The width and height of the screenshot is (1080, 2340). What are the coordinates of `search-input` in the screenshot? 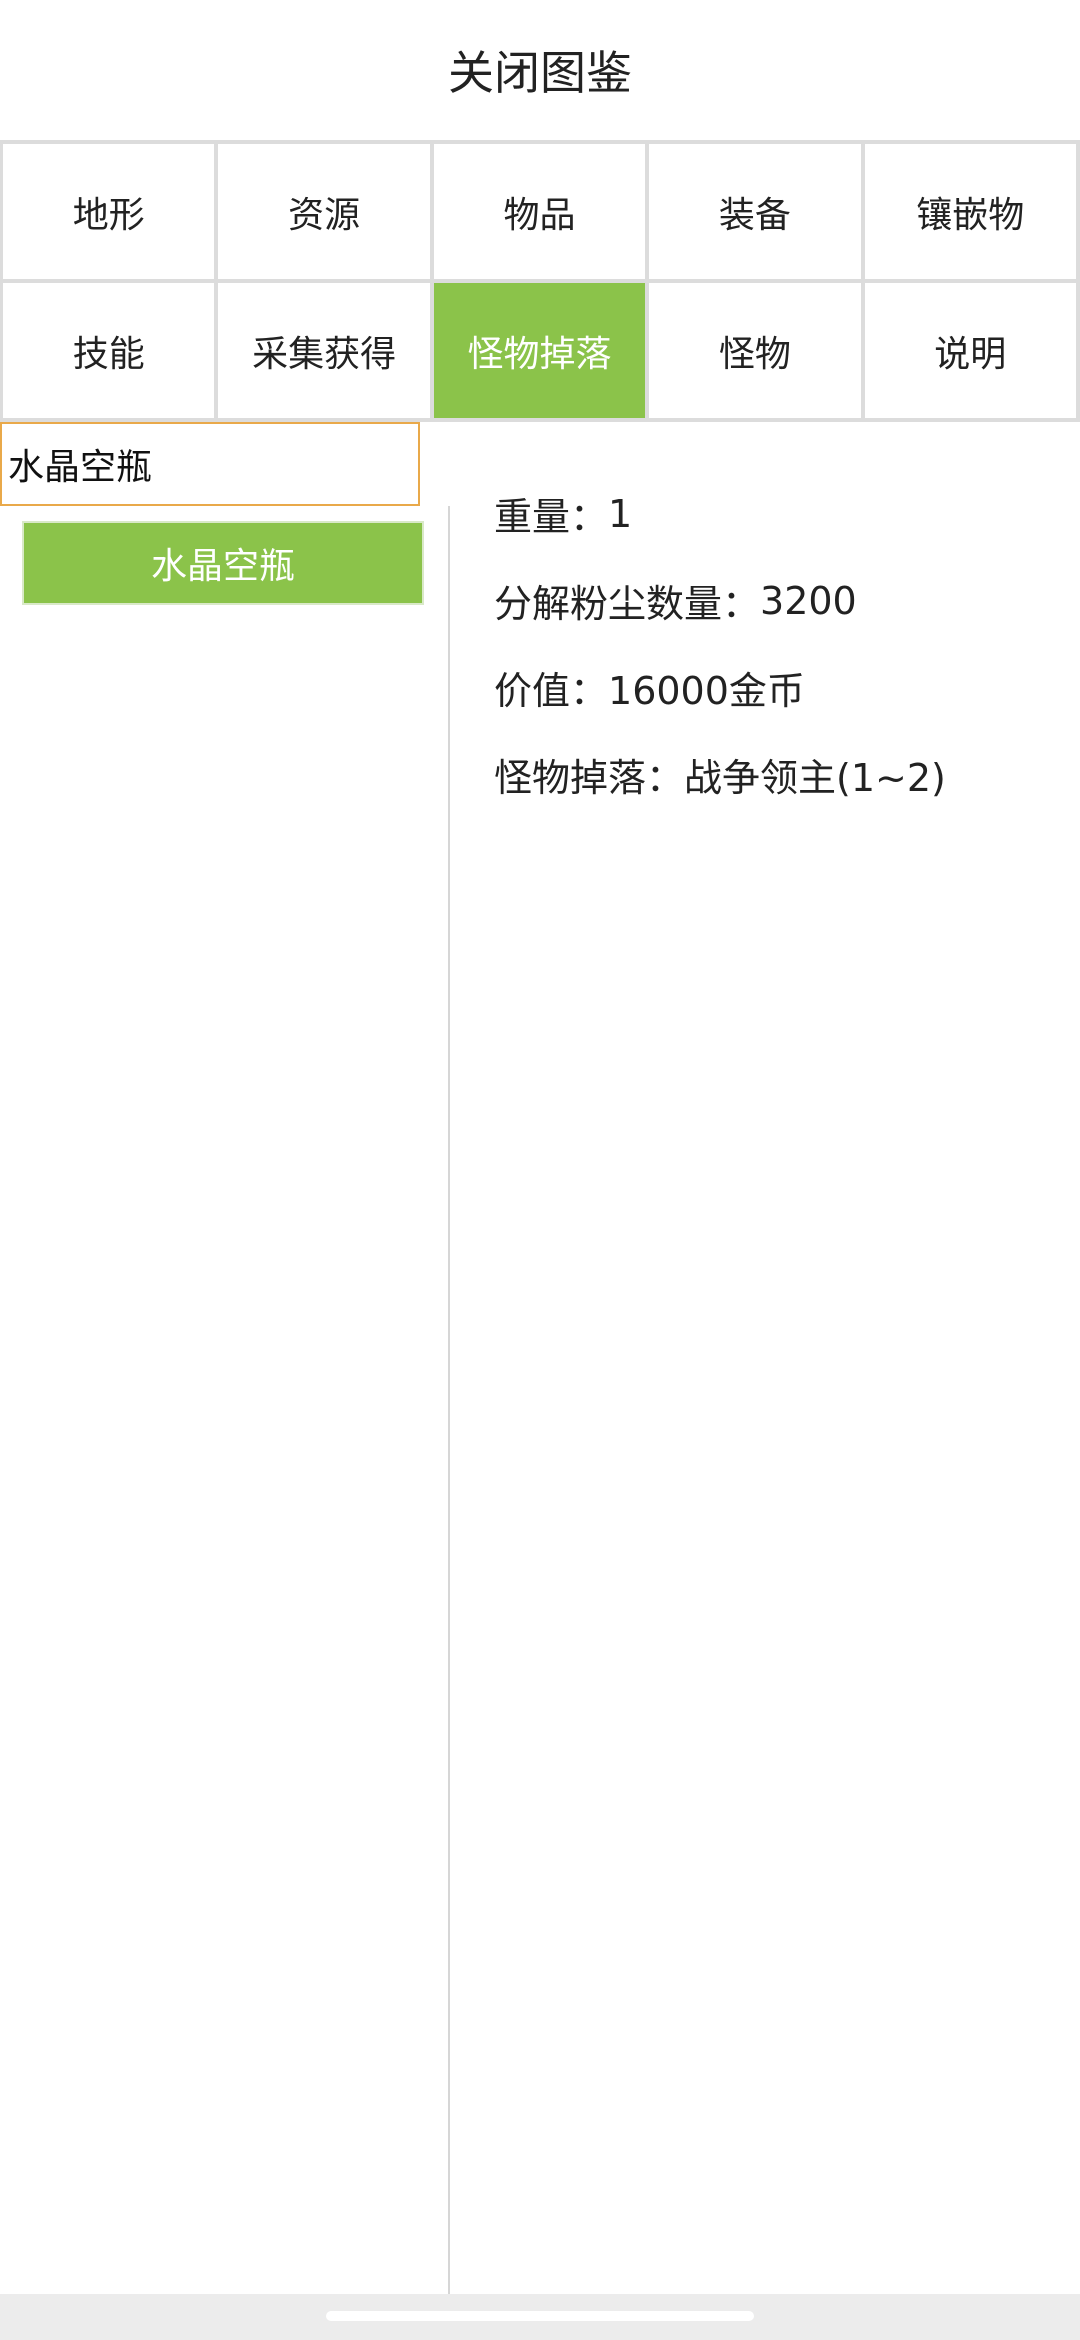 It's located at (210, 464).